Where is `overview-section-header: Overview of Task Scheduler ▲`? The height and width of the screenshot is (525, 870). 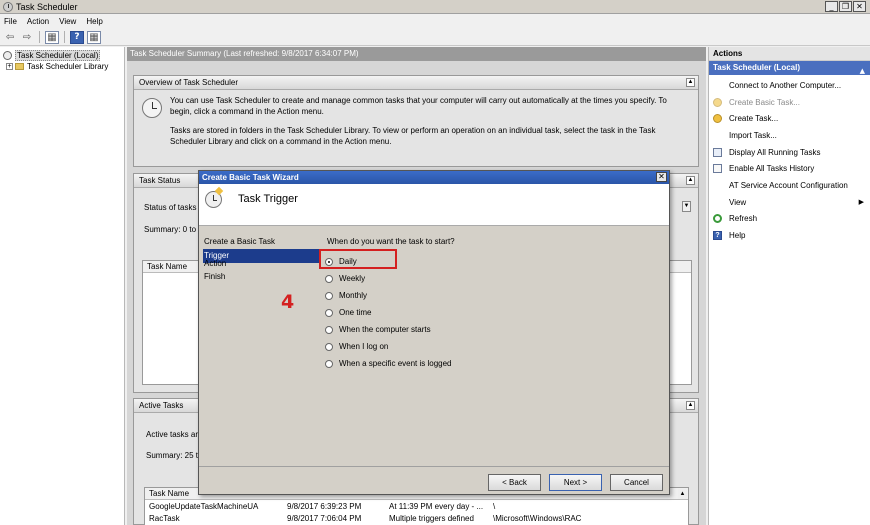
overview-section-header: Overview of Task Scheduler ▲ is located at coordinates (416, 83).